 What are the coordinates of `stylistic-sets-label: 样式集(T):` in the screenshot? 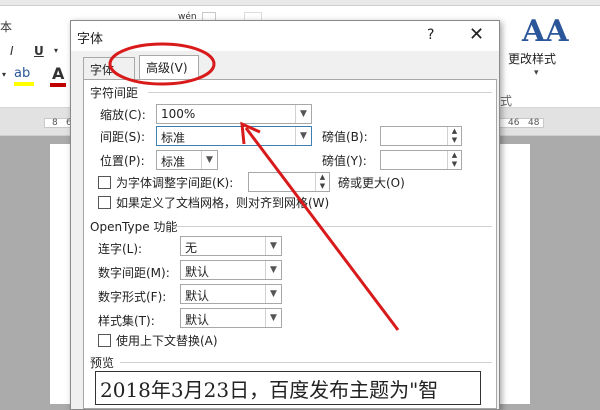 It's located at (126, 321).